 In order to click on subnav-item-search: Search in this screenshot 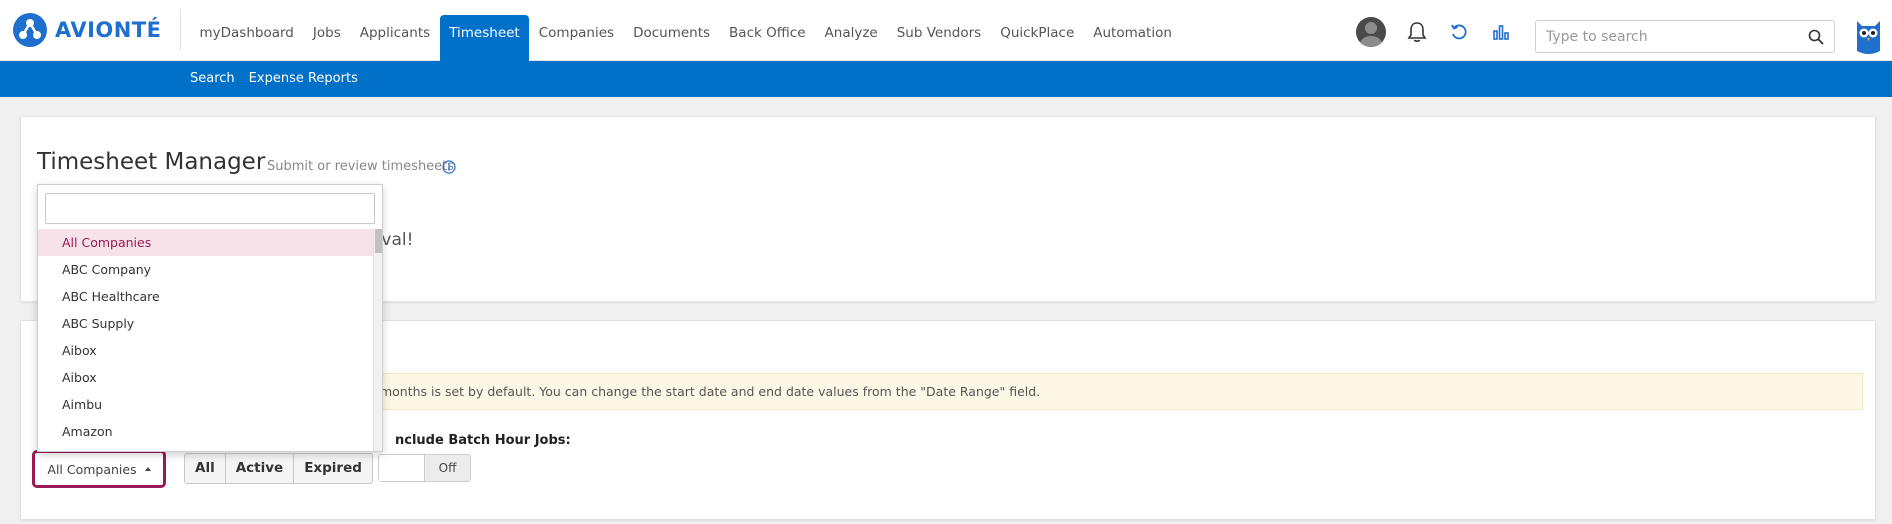, I will do `click(212, 79)`.